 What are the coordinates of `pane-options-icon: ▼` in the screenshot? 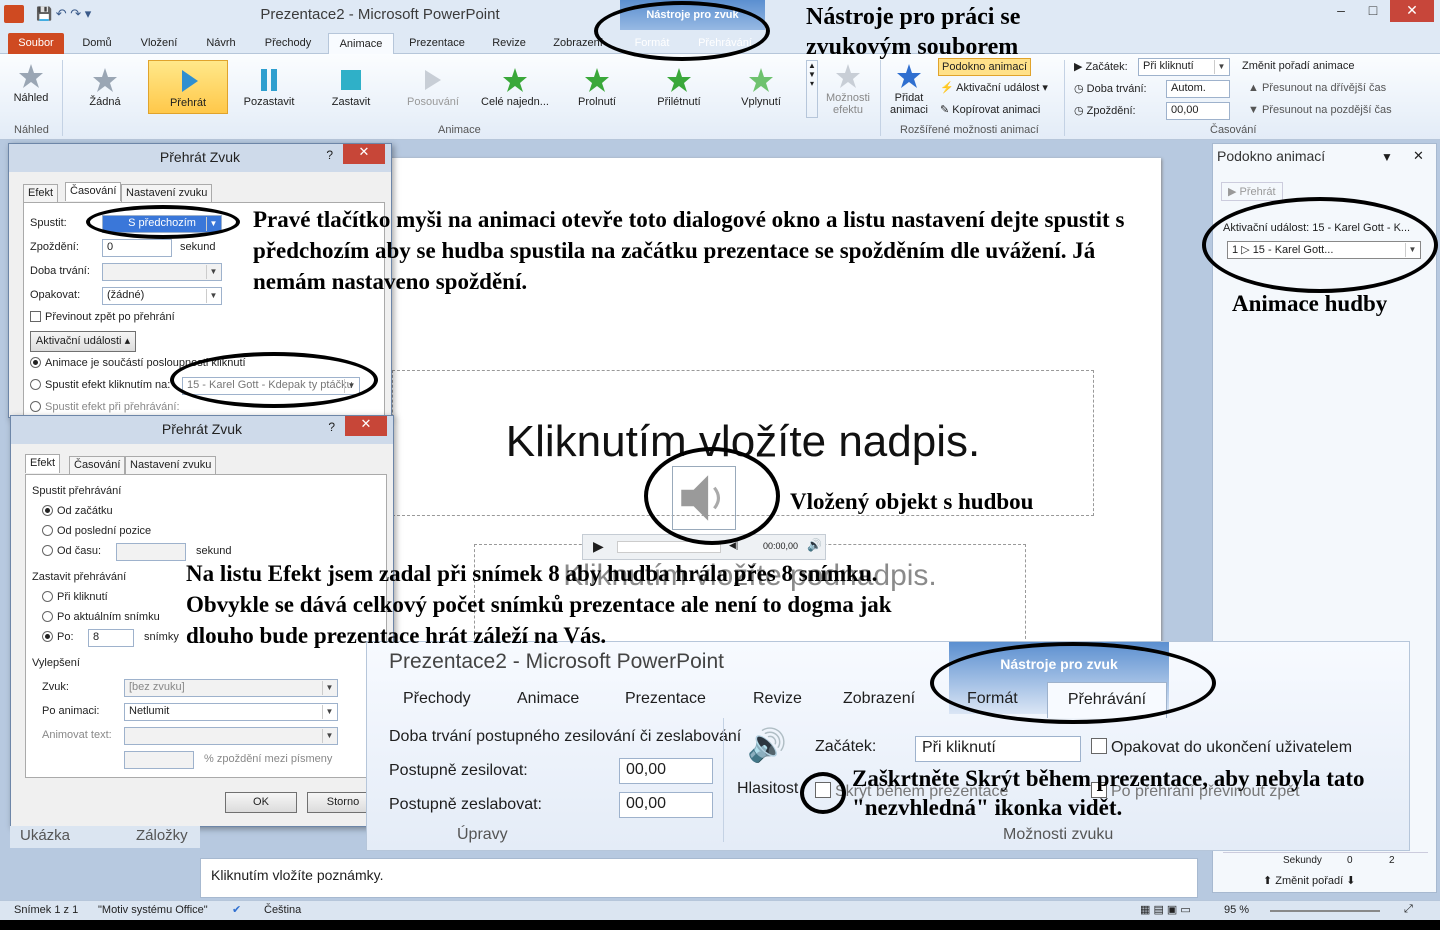 It's located at (1387, 157).